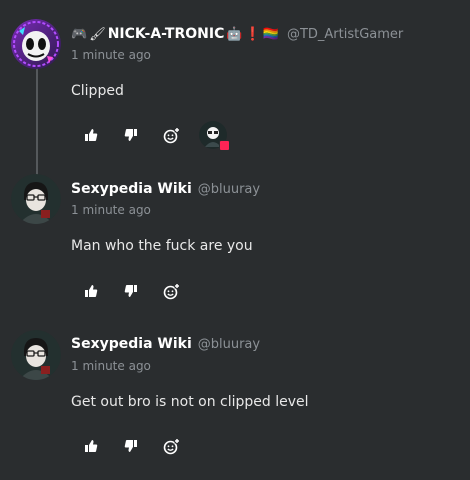  Describe the element at coordinates (224, 145) in the screenshot. I see `reaction-badge` at that location.